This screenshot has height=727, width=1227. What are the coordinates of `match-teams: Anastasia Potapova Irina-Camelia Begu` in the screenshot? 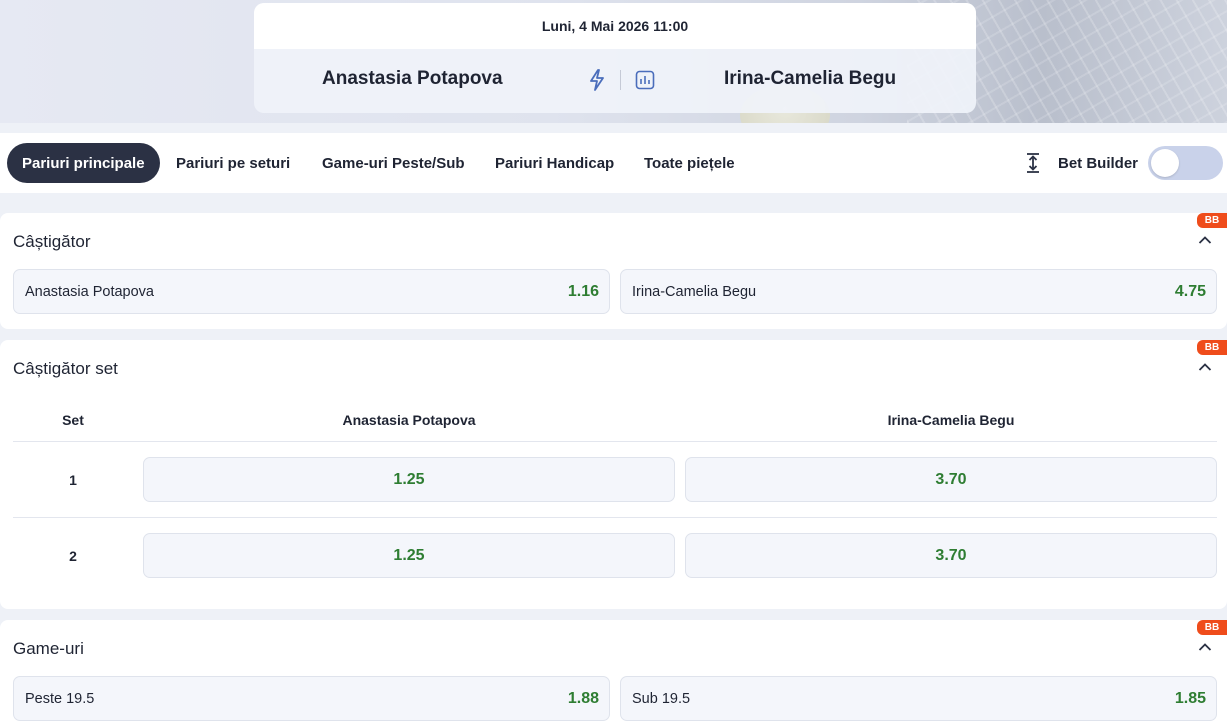 It's located at (615, 81).